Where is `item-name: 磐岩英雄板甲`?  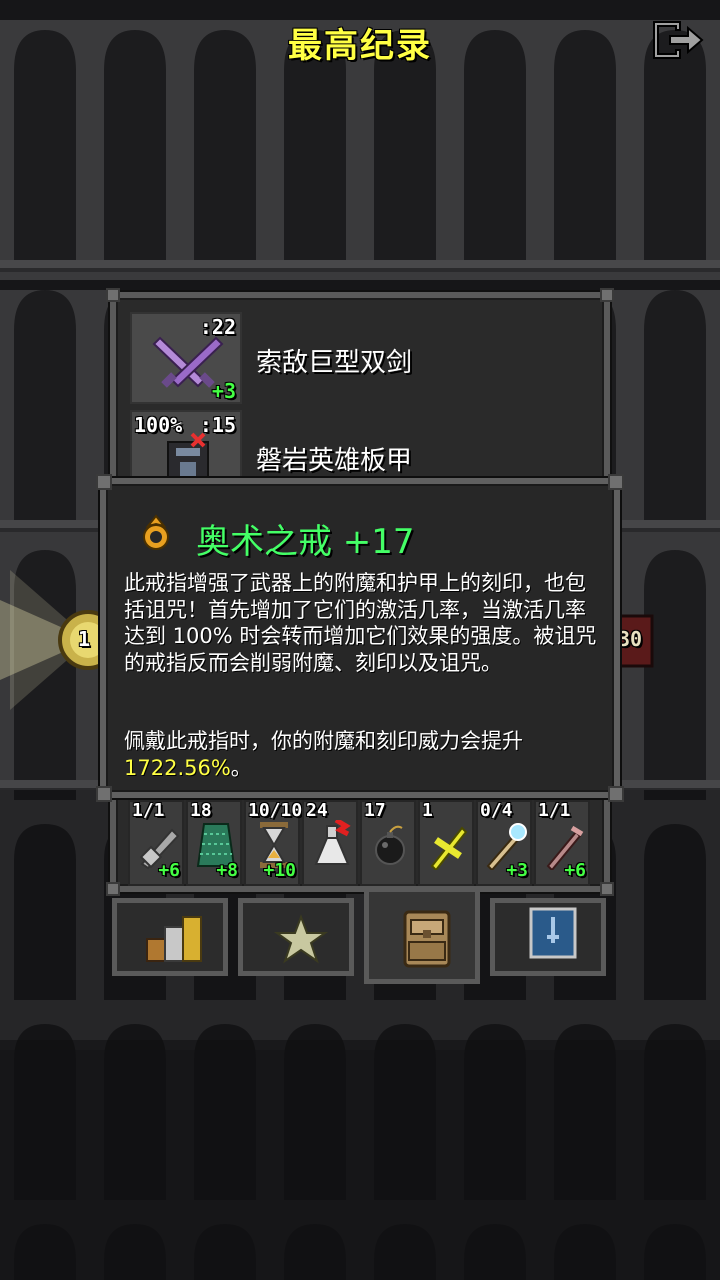
item-name: 磐岩英雄板甲 is located at coordinates (334, 461).